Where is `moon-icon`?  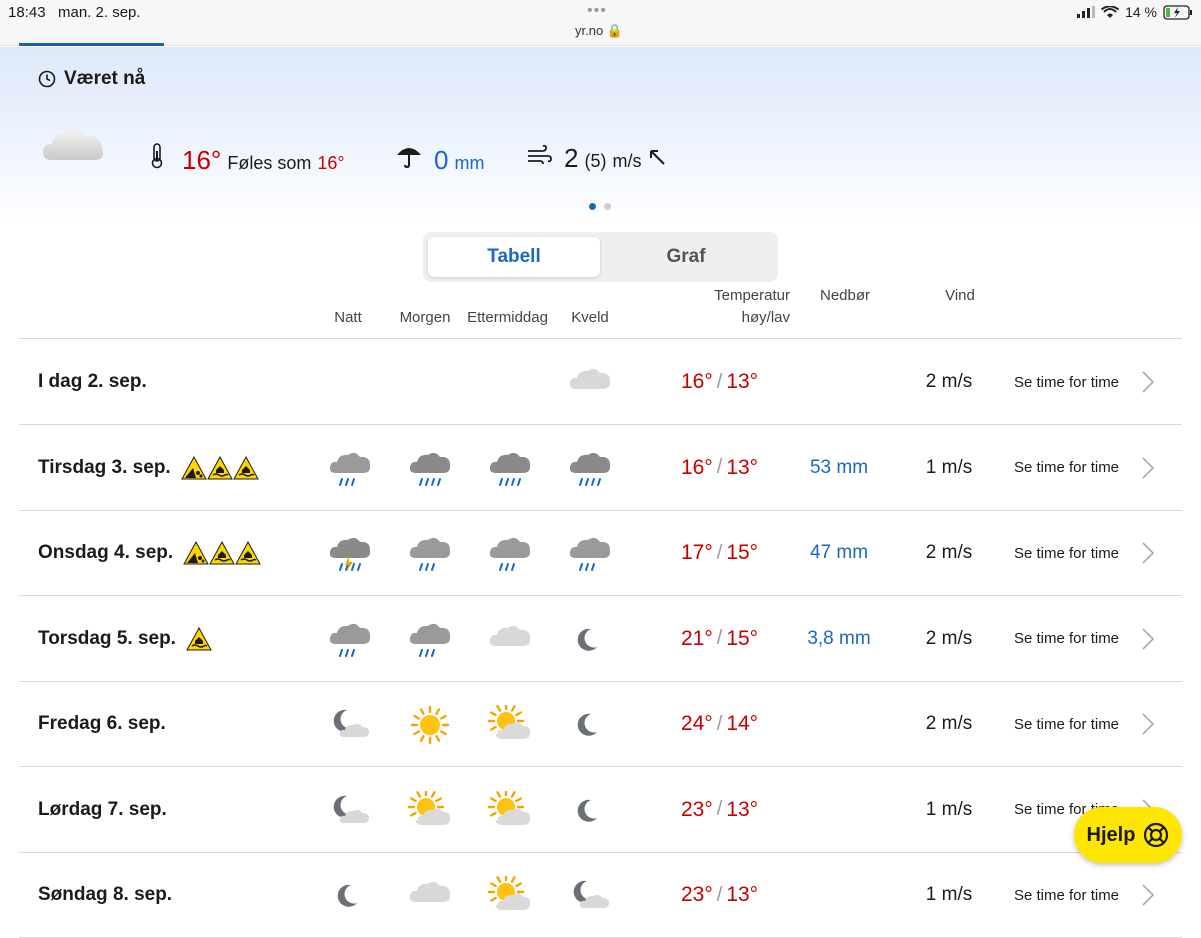 moon-icon is located at coordinates (590, 640).